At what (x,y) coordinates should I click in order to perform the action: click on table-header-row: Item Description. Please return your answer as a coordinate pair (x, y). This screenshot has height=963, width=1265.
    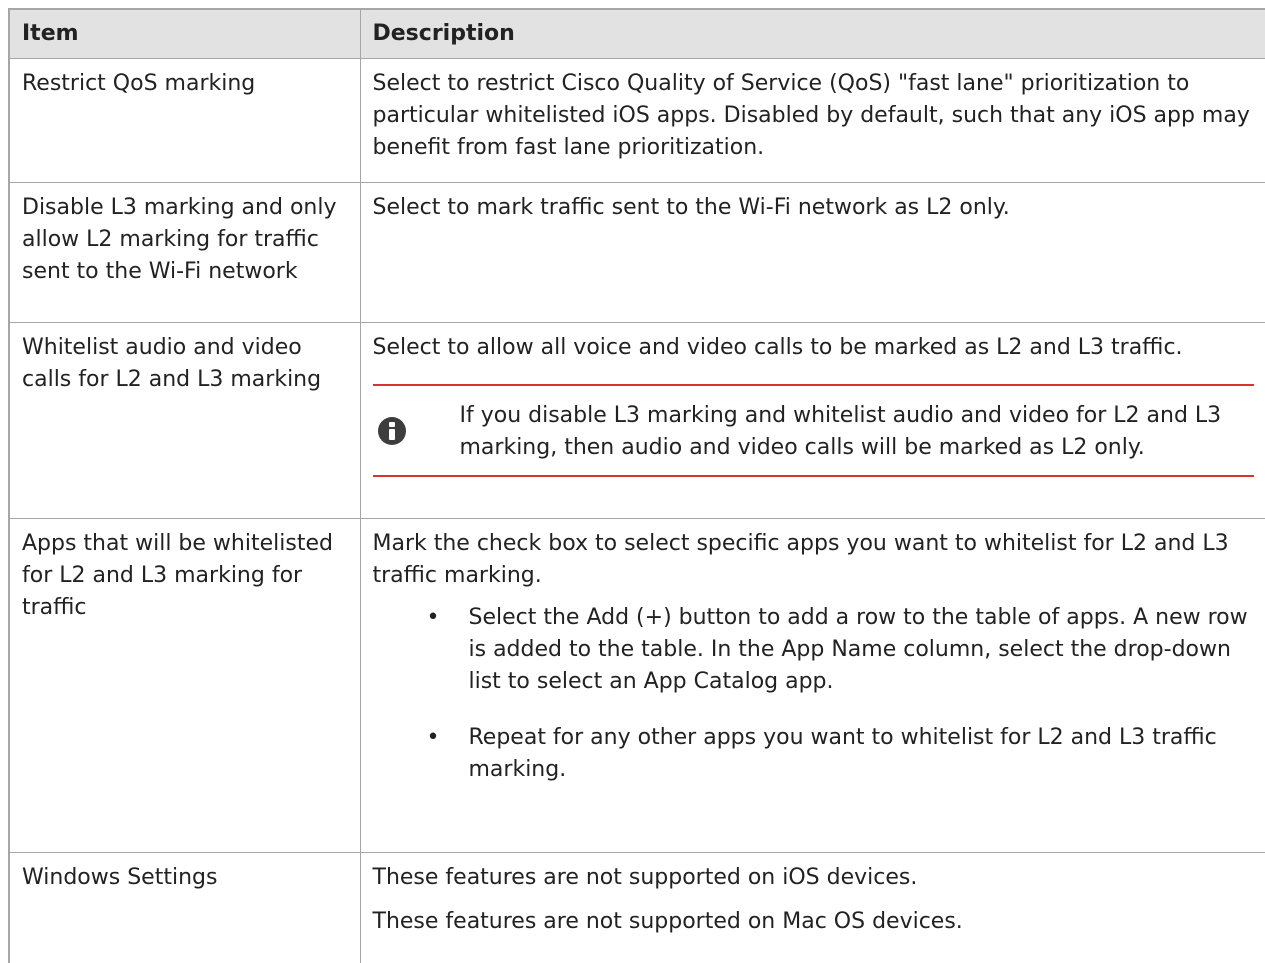
    Looking at the image, I should click on (636, 33).